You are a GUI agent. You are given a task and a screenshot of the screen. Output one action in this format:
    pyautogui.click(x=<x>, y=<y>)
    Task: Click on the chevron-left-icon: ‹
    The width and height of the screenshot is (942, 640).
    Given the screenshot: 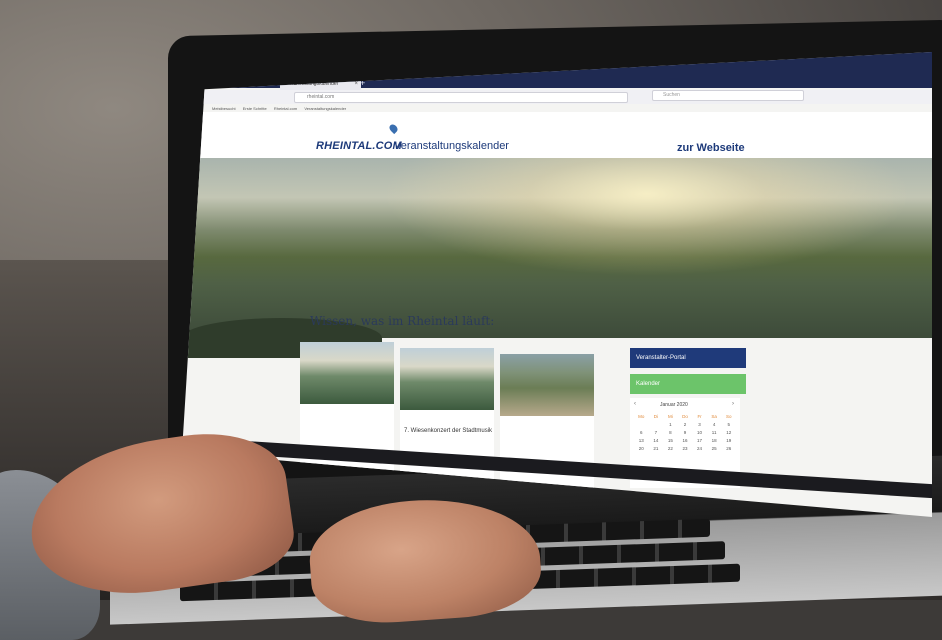 What is the action you would take?
    pyautogui.click(x=635, y=404)
    